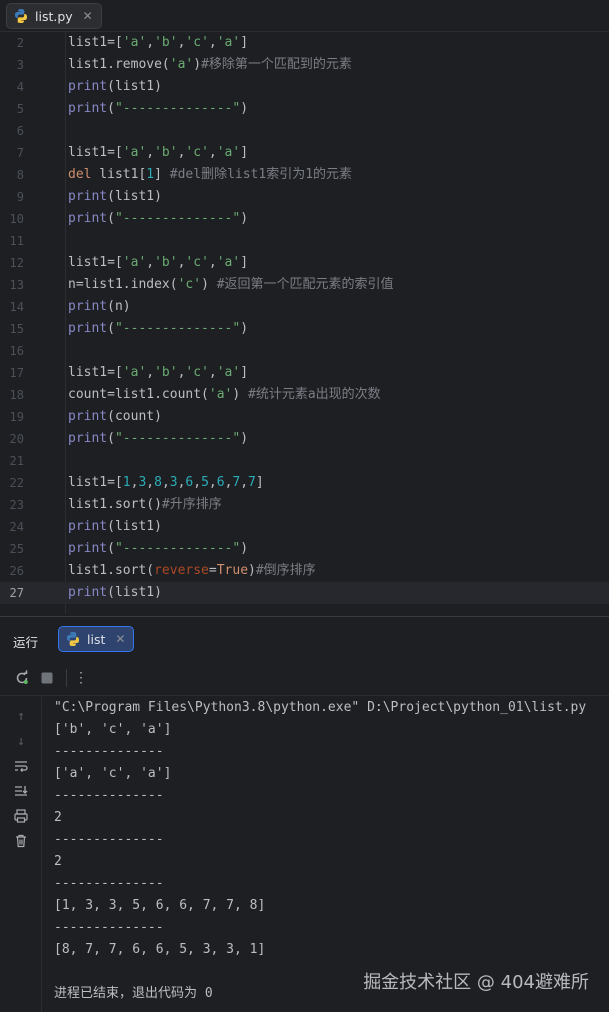  I want to click on code-token: (, so click(111, 108).